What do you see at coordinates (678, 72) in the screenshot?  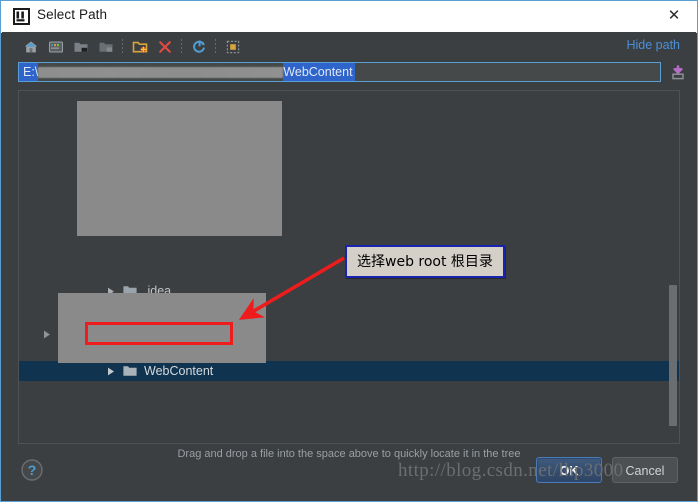 I see `drop-down-history-icon` at bounding box center [678, 72].